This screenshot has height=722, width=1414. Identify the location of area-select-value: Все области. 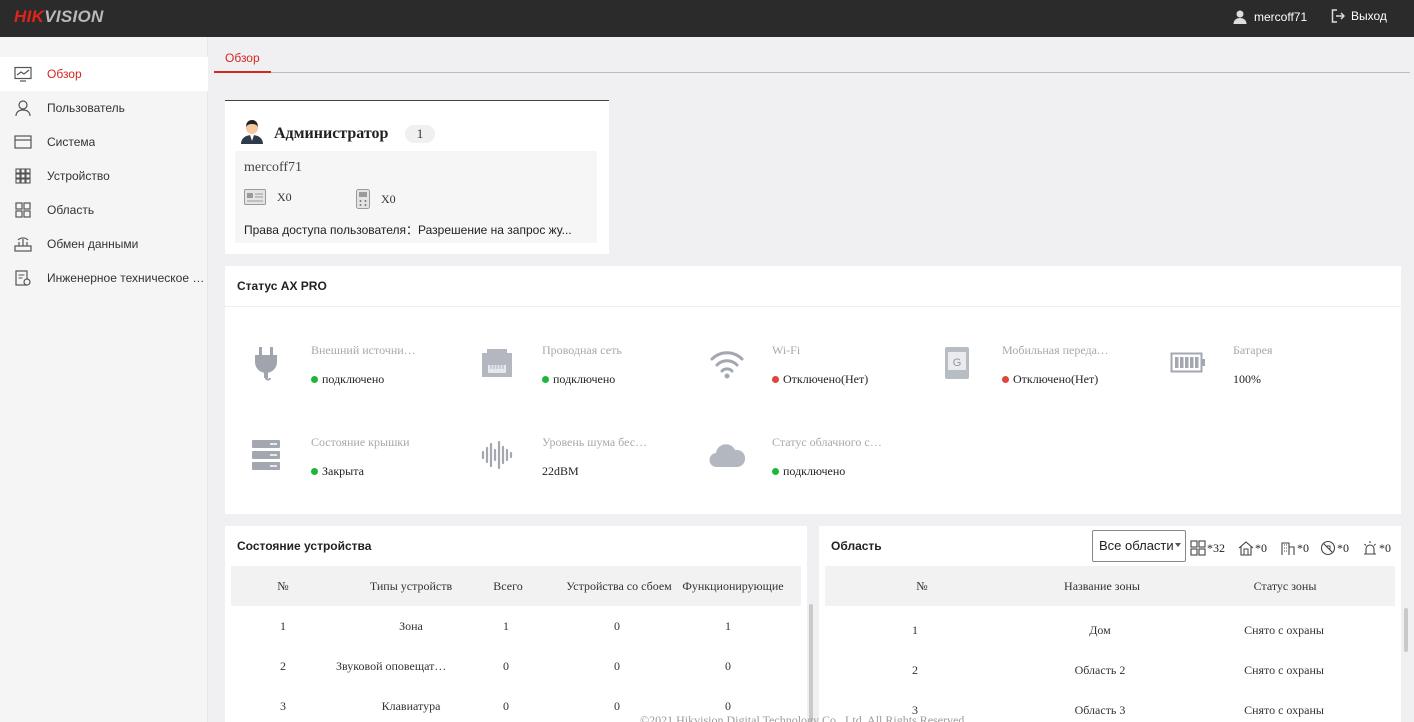
(1136, 545).